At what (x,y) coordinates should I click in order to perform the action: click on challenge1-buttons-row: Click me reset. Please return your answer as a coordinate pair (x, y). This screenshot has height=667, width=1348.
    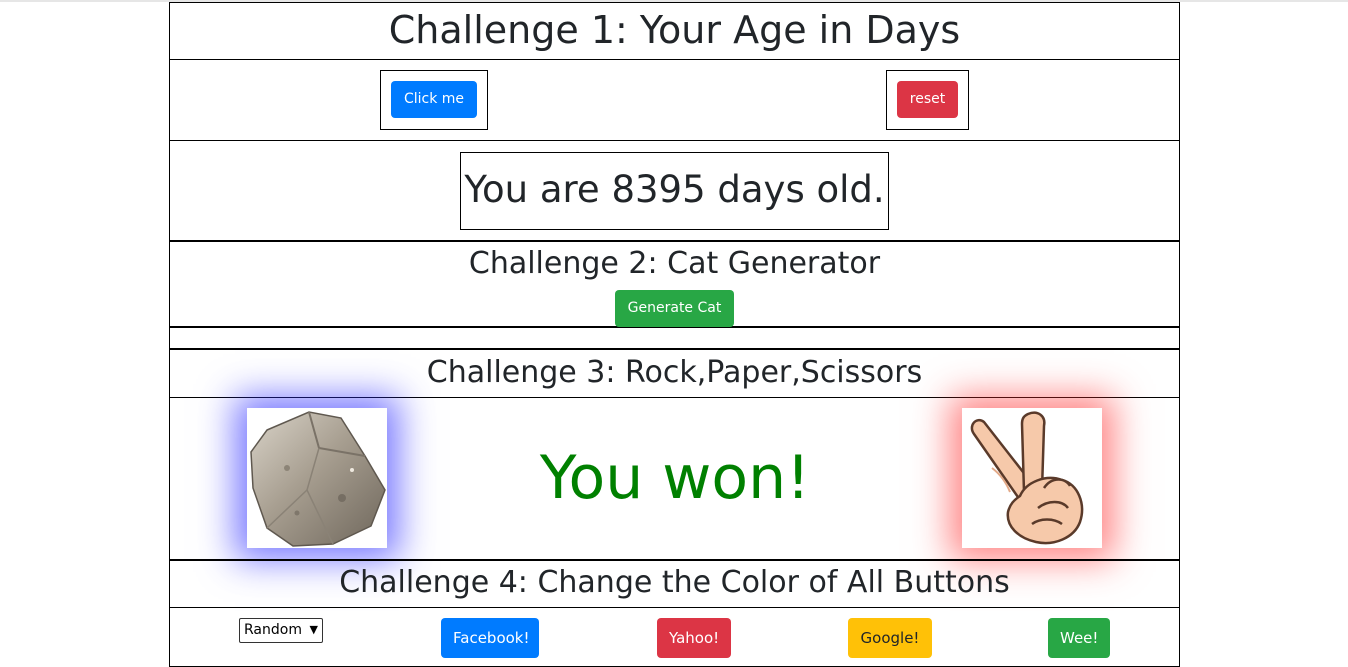
    Looking at the image, I should click on (674, 100).